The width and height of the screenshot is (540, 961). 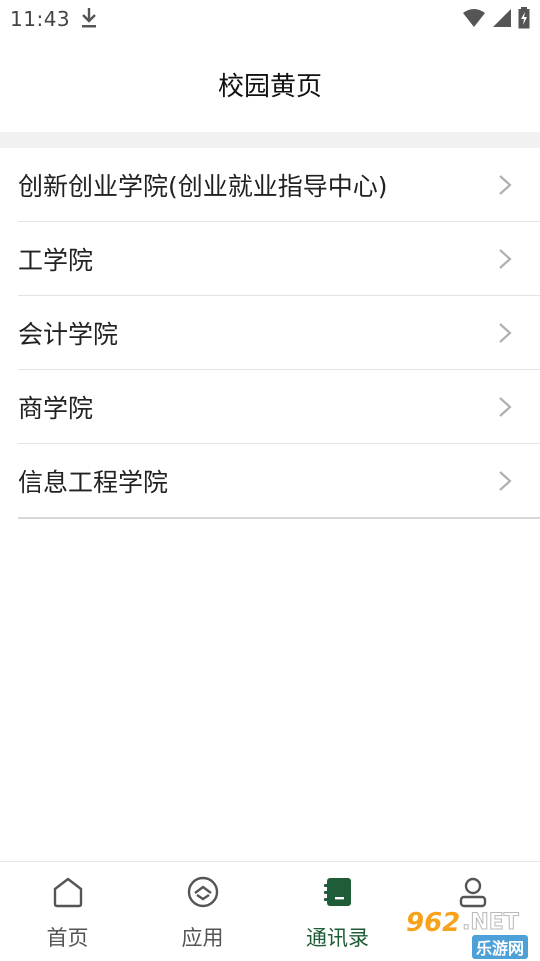 What do you see at coordinates (279, 481) in the screenshot?
I see `list-item-college: 信息工程学院` at bounding box center [279, 481].